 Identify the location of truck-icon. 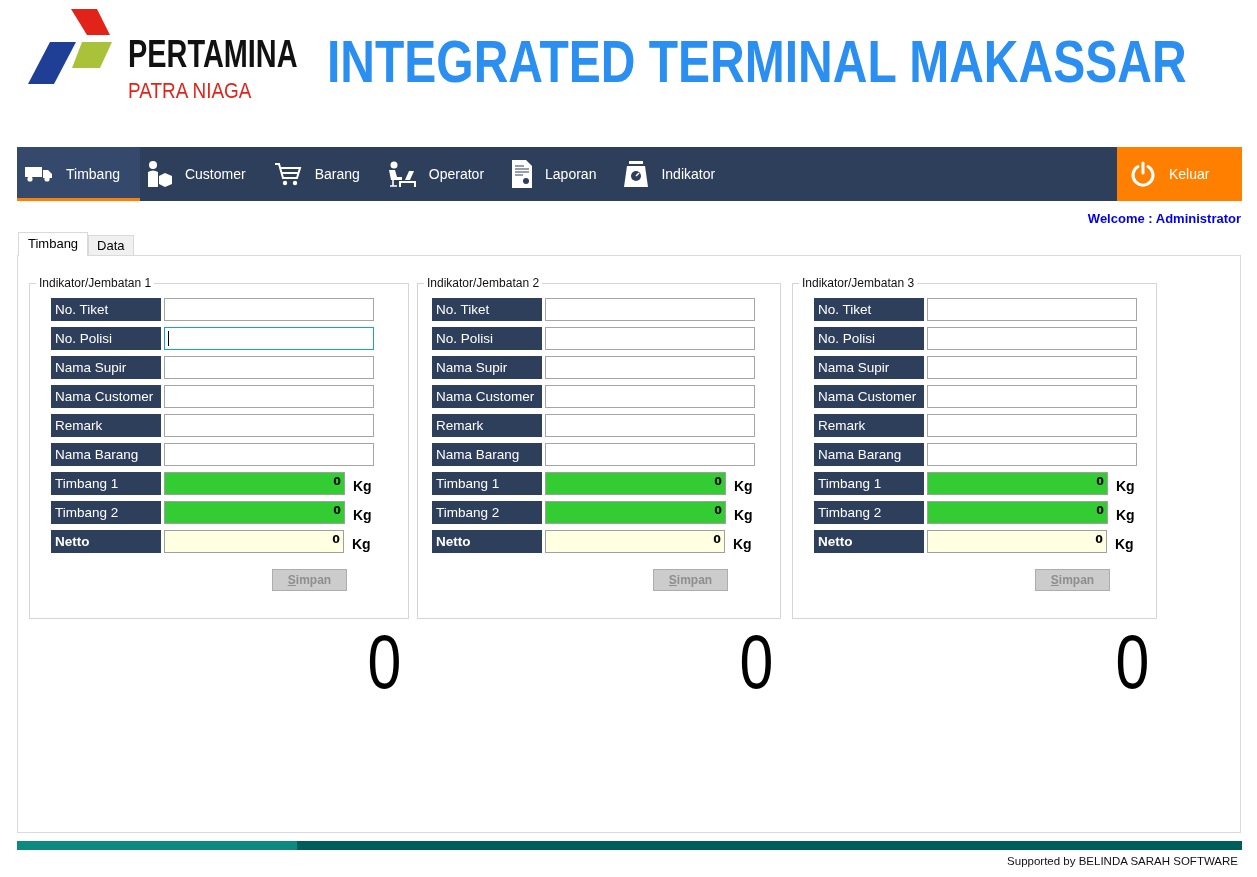
(39, 174).